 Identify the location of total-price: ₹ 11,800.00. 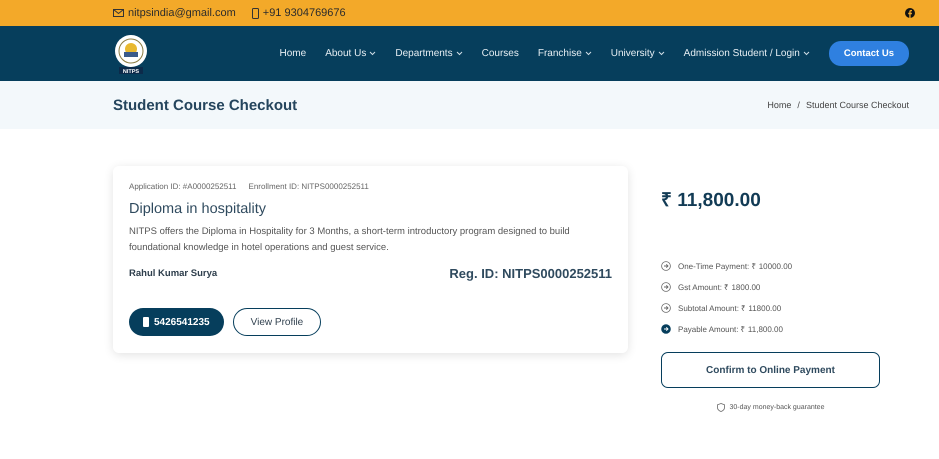
(711, 200).